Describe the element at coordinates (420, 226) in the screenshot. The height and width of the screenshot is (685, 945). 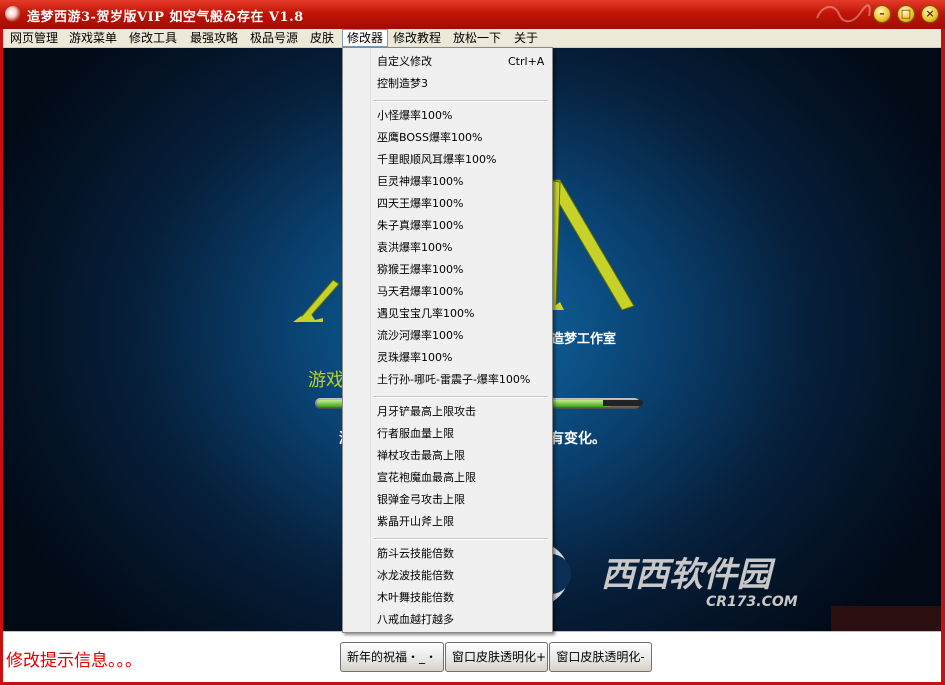
I see `menu-item-drop-rate: 朱子真爆率100%` at that location.